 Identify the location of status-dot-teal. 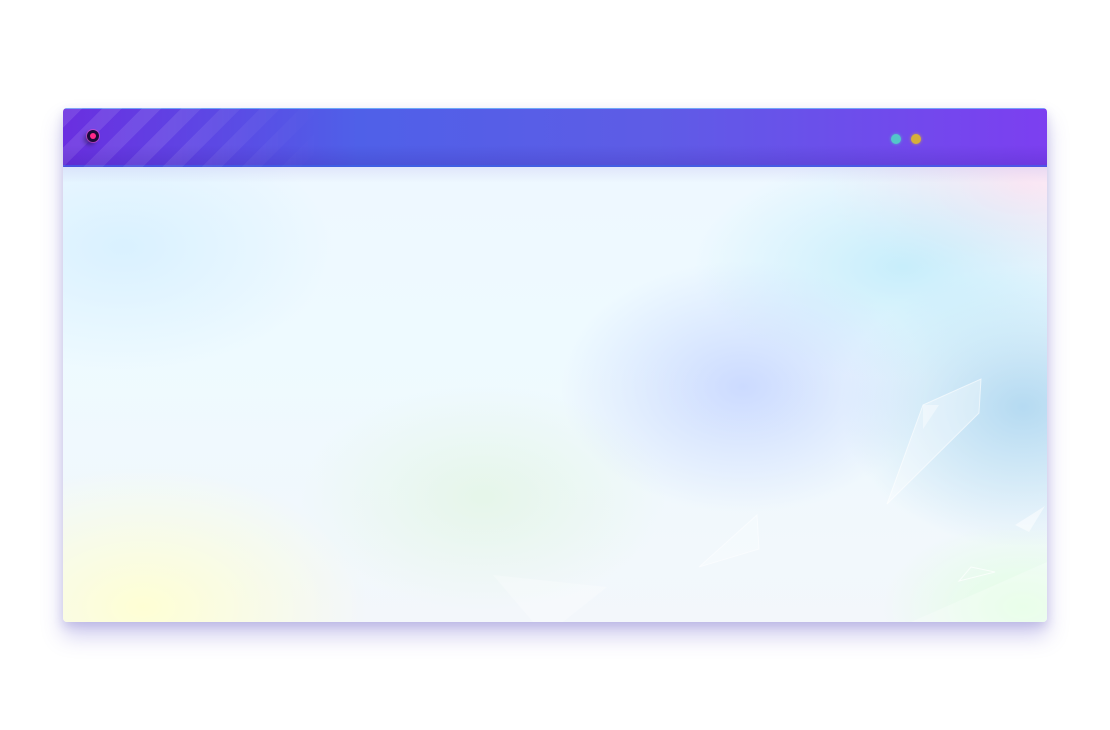
(896, 139).